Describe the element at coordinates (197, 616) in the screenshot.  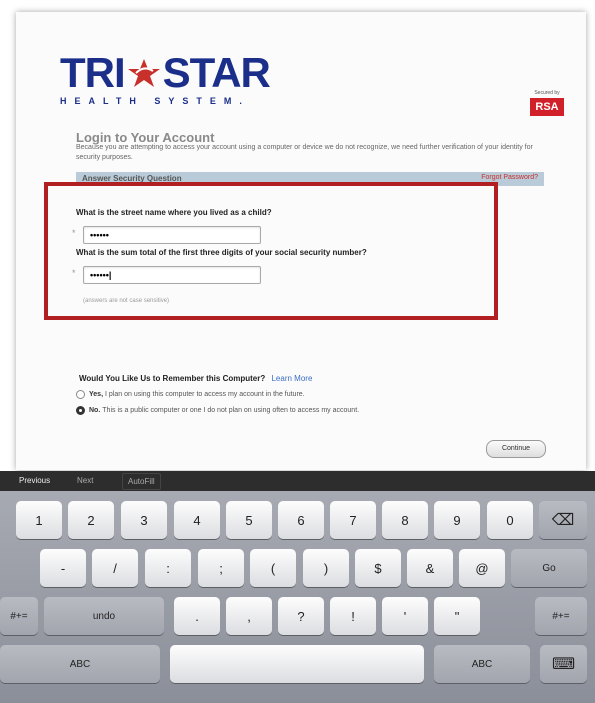
I see `key-period: .` at that location.